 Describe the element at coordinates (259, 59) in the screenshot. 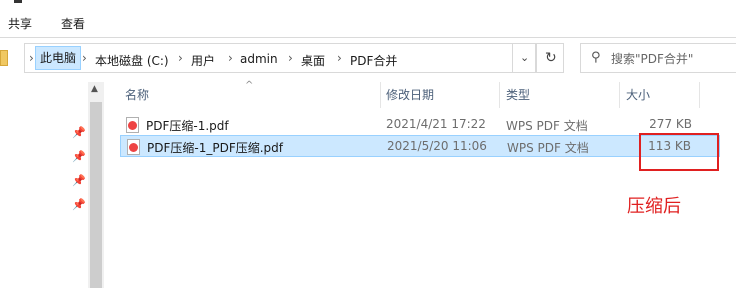

I see `breadcrumb-admin: admin` at that location.